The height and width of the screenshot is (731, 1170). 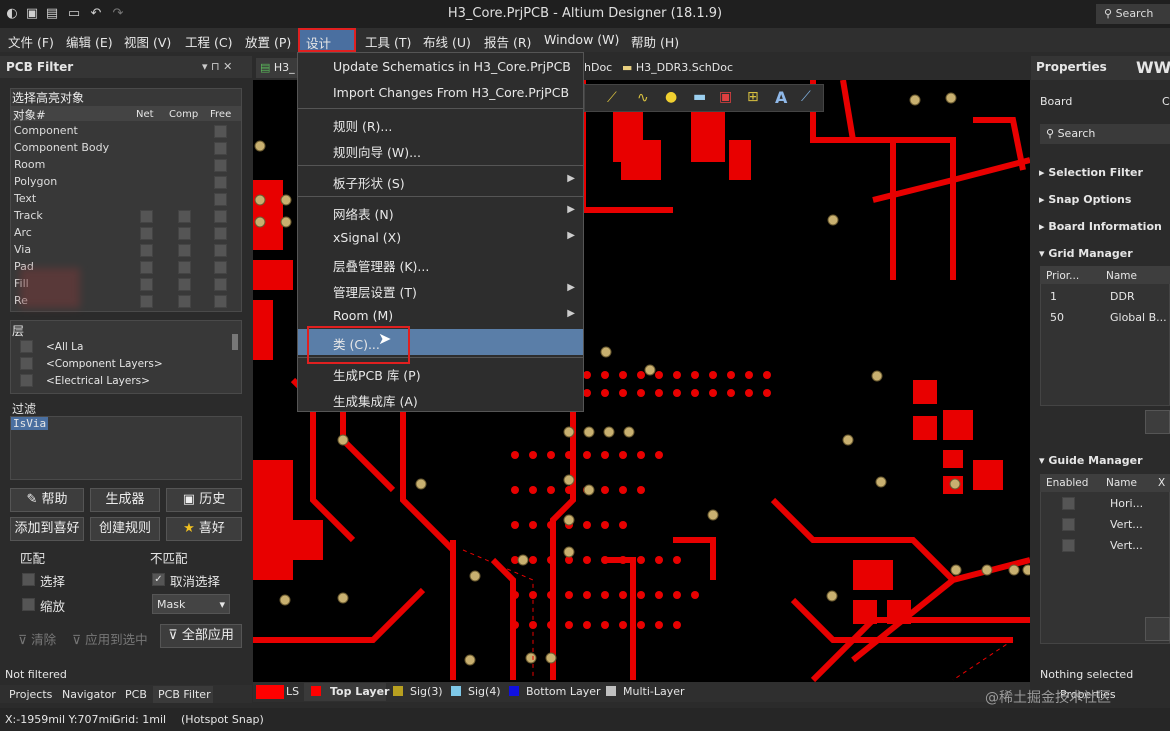 What do you see at coordinates (268, 41) in the screenshot?
I see `menu-place: 放置 (P)` at bounding box center [268, 41].